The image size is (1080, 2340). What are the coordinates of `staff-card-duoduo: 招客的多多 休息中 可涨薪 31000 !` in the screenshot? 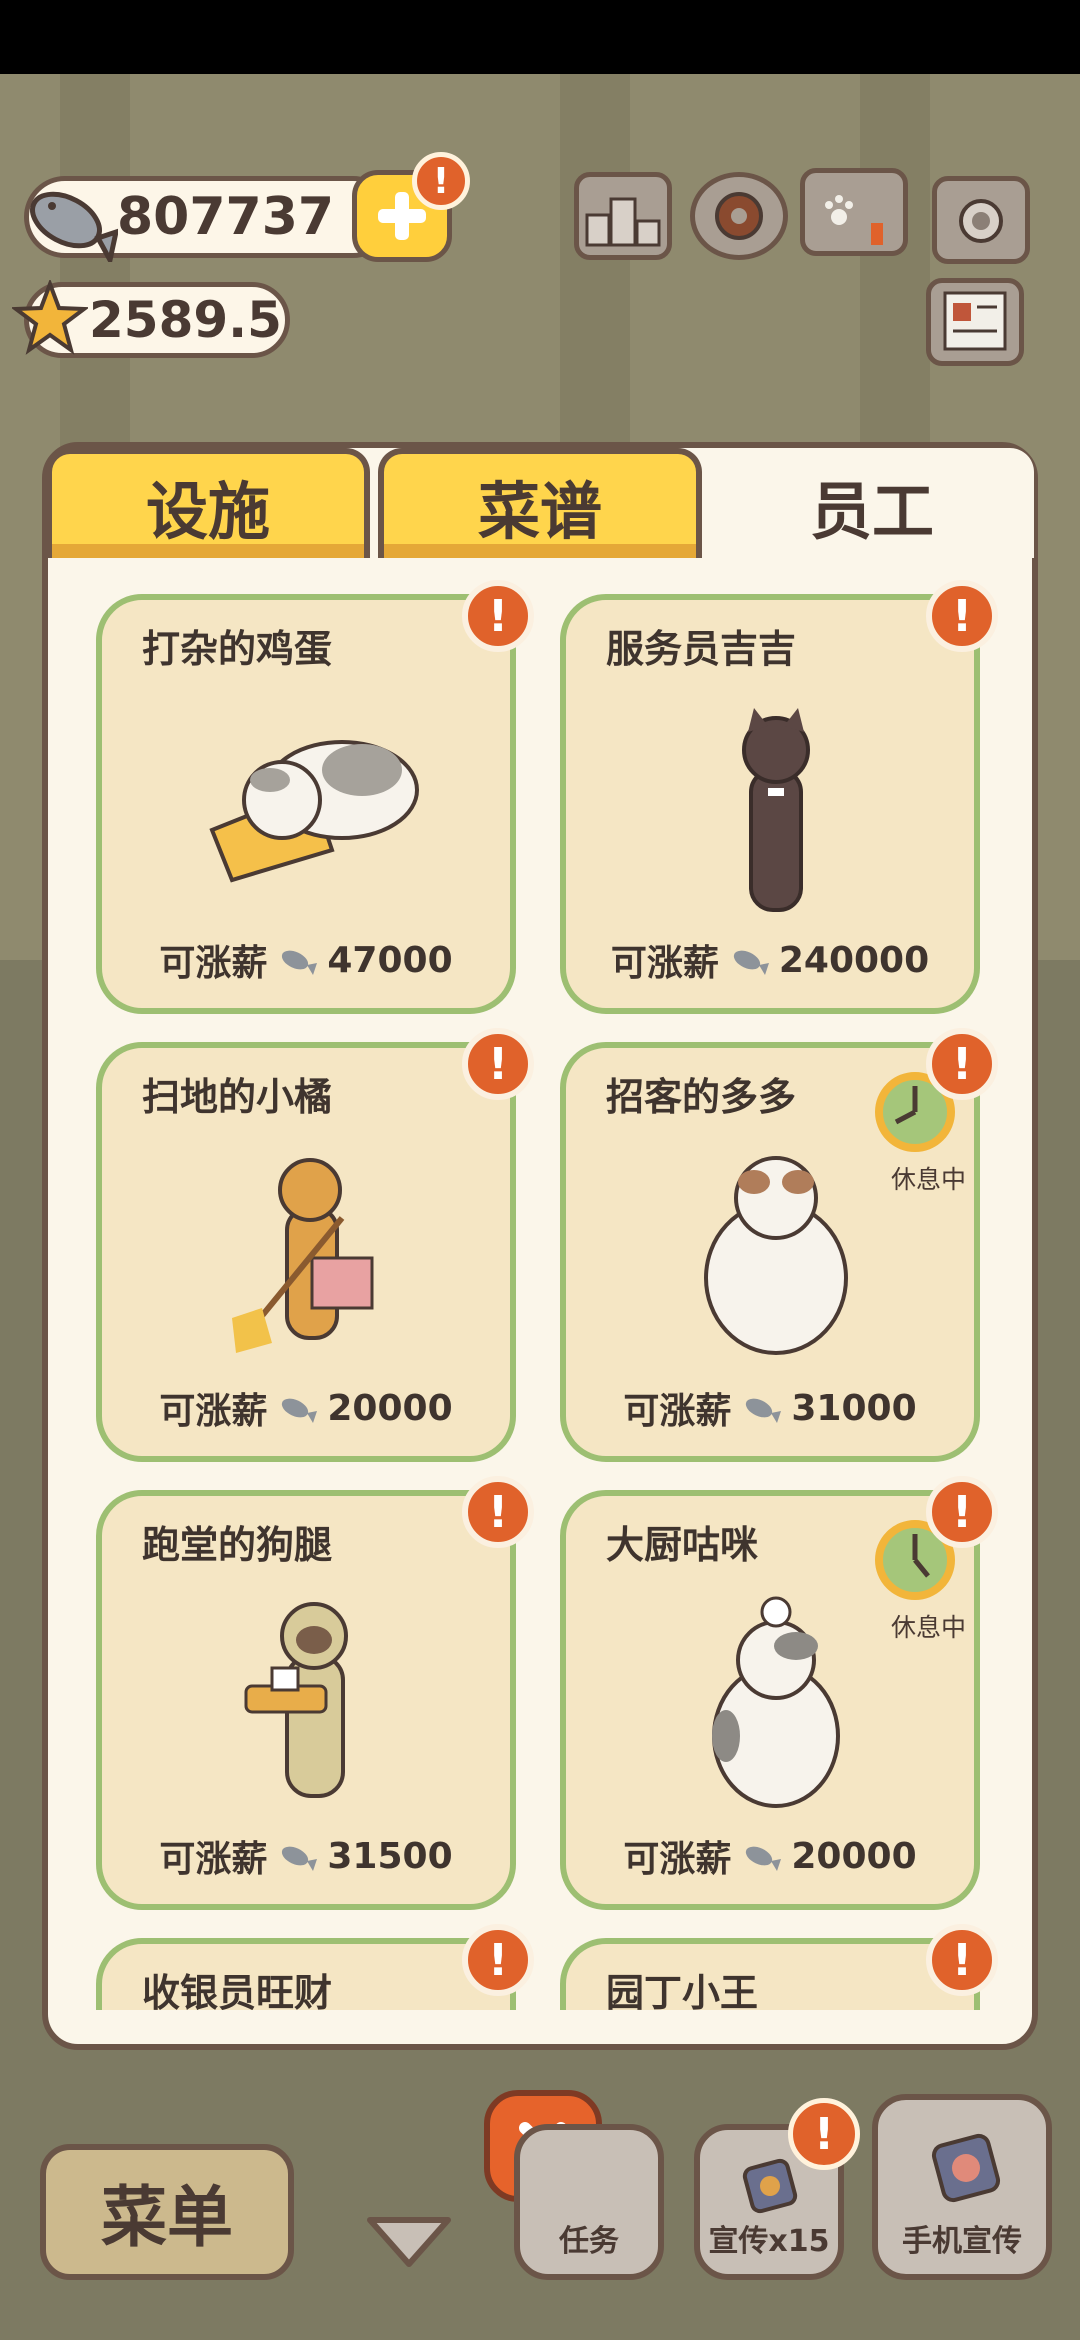 It's located at (779, 1245).